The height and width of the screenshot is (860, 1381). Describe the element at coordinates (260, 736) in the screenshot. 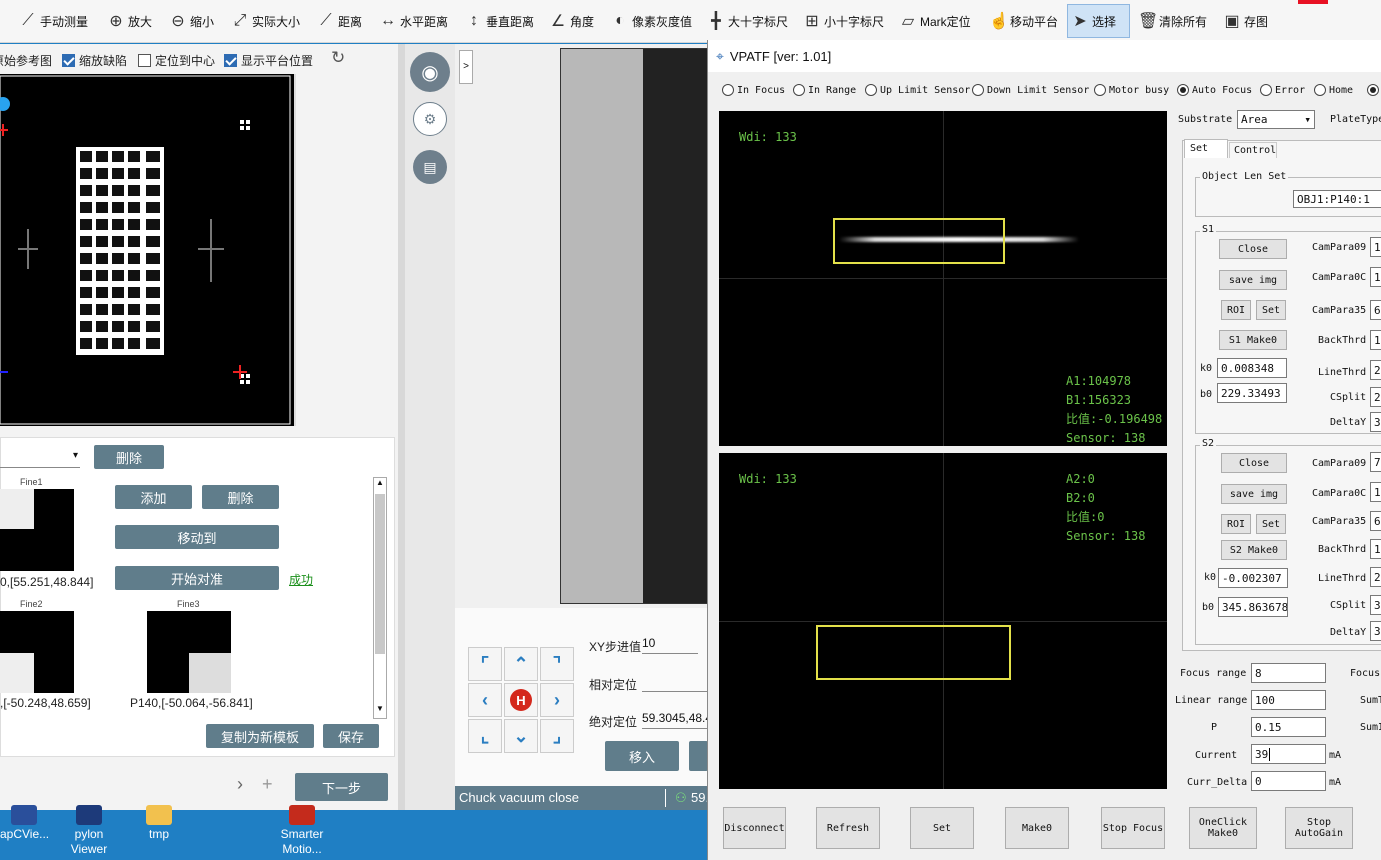

I see `copy-template-button: 复制为新模板` at that location.